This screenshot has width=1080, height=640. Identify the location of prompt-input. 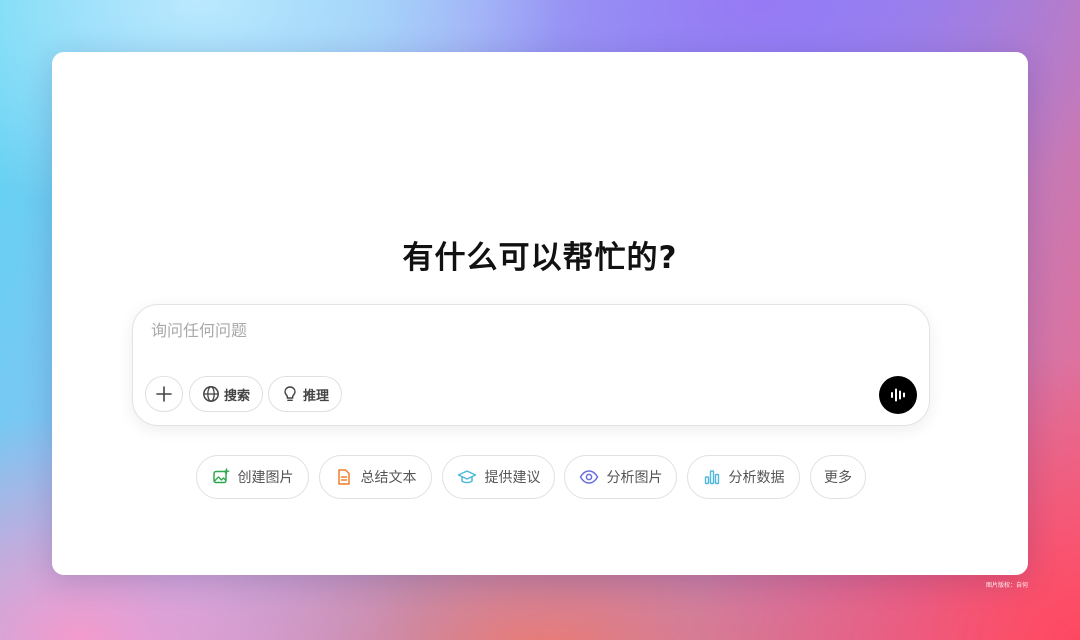
(531, 330).